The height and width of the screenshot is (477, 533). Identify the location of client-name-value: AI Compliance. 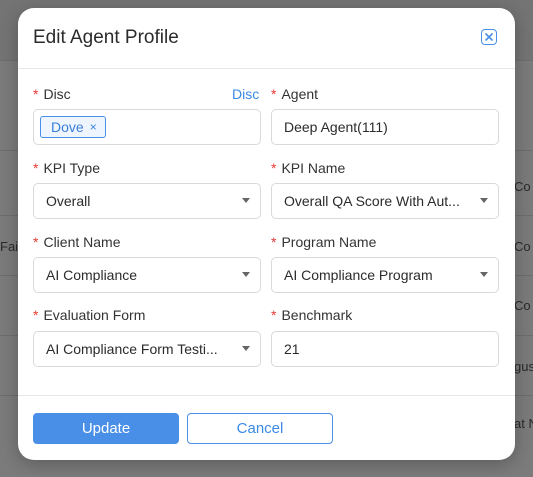
(92, 275).